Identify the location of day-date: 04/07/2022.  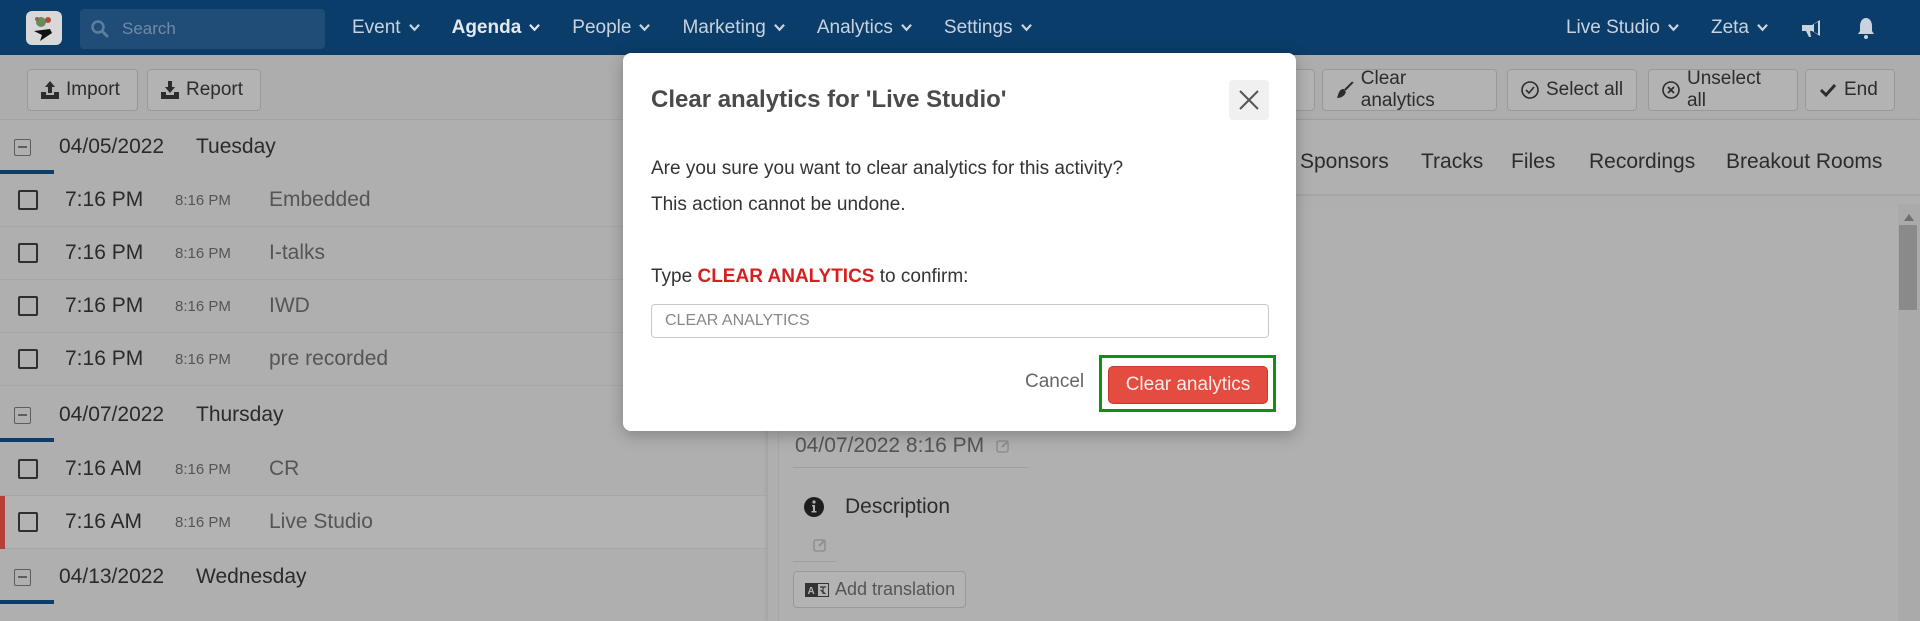
(112, 414).